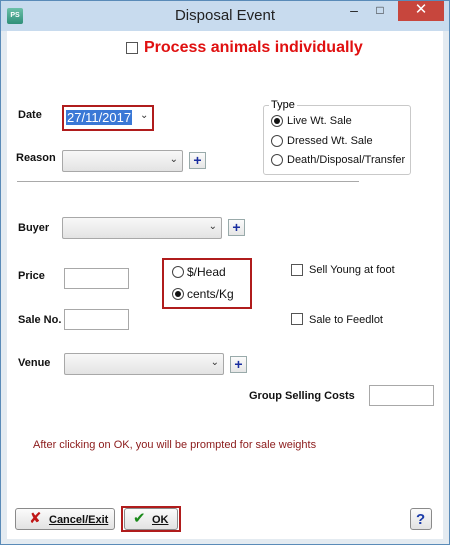  I want to click on date-value: 27/11/2017, so click(99, 117).